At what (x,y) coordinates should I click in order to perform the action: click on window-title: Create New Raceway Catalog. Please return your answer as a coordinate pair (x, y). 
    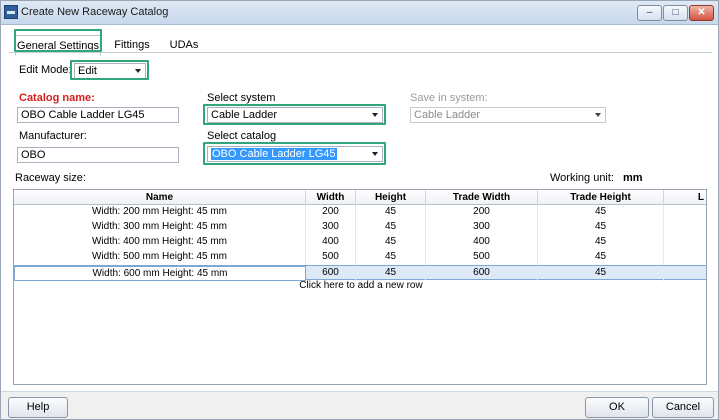
    Looking at the image, I should click on (95, 12).